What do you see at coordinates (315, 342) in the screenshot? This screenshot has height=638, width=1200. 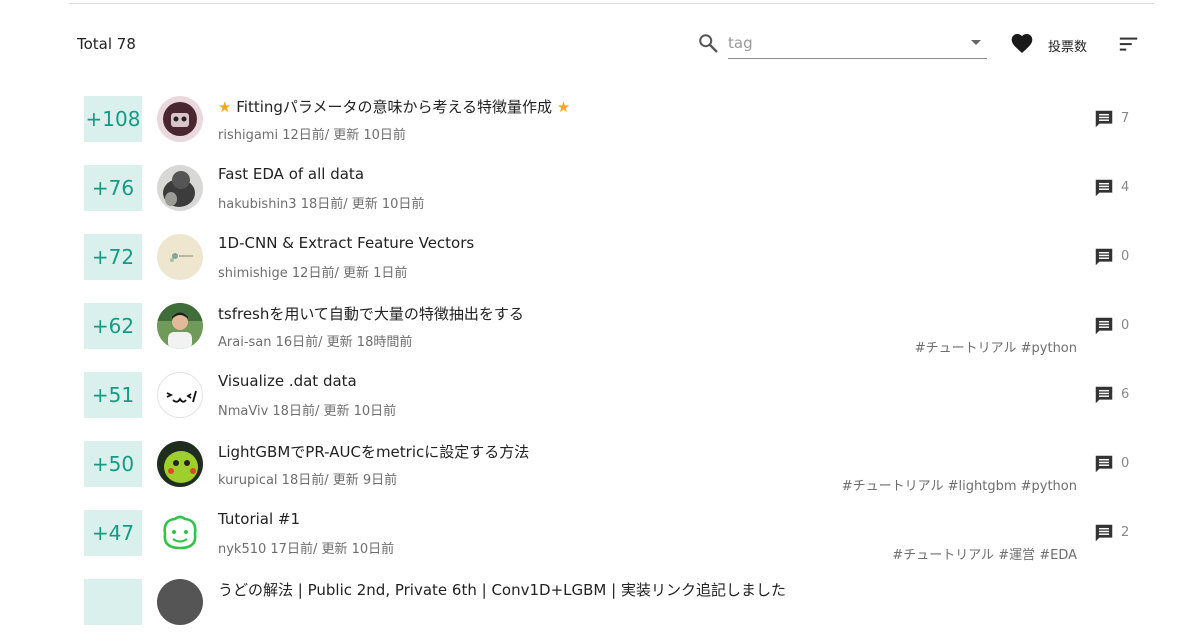 I see `item-meta: Arai-san 16日前/ 更新 18時間前` at bounding box center [315, 342].